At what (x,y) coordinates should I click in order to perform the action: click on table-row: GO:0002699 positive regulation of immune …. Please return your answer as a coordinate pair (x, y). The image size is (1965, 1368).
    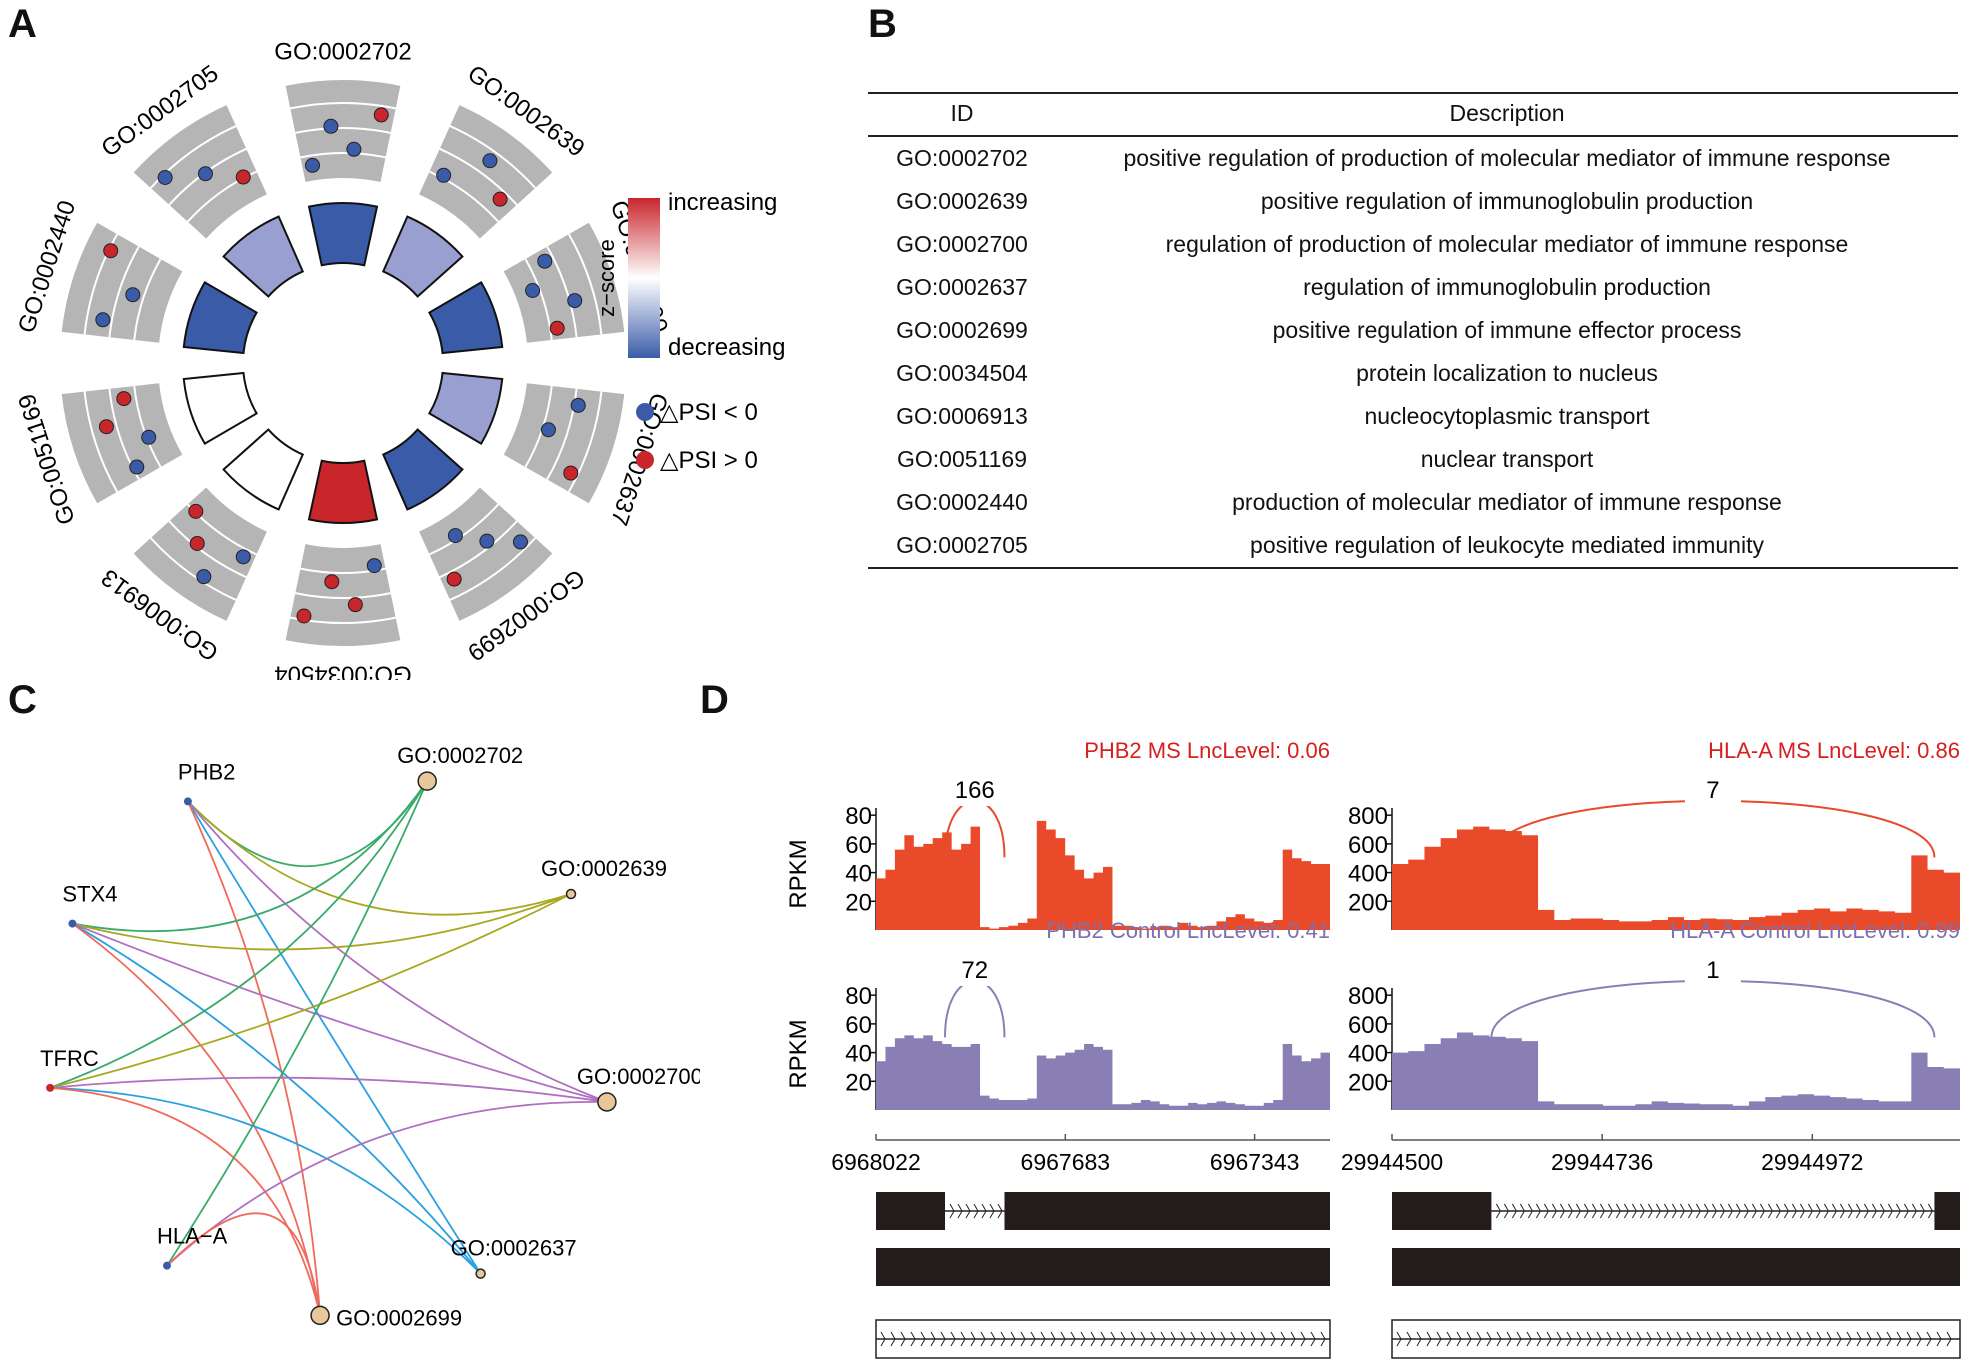
    Looking at the image, I should click on (1413, 330).